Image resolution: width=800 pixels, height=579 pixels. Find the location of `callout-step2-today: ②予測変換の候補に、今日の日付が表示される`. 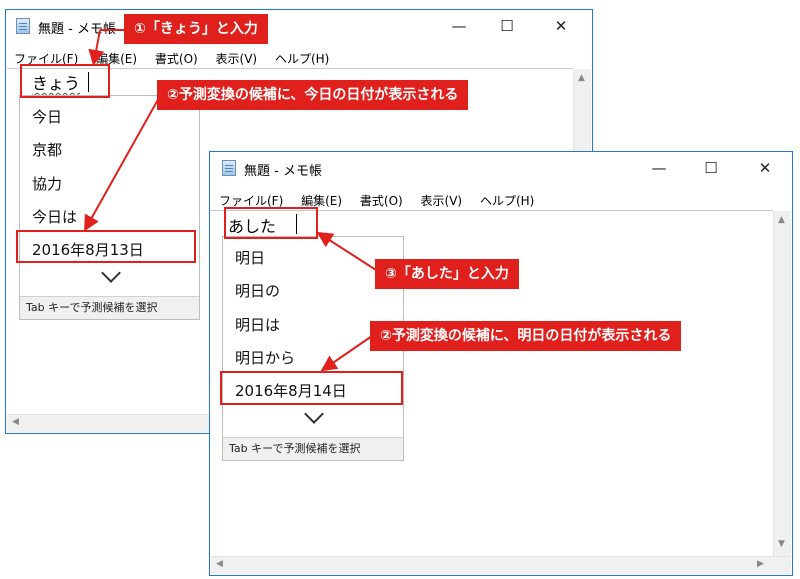

callout-step2-today: ②予測変換の候補に、今日の日付が表示される is located at coordinates (313, 95).